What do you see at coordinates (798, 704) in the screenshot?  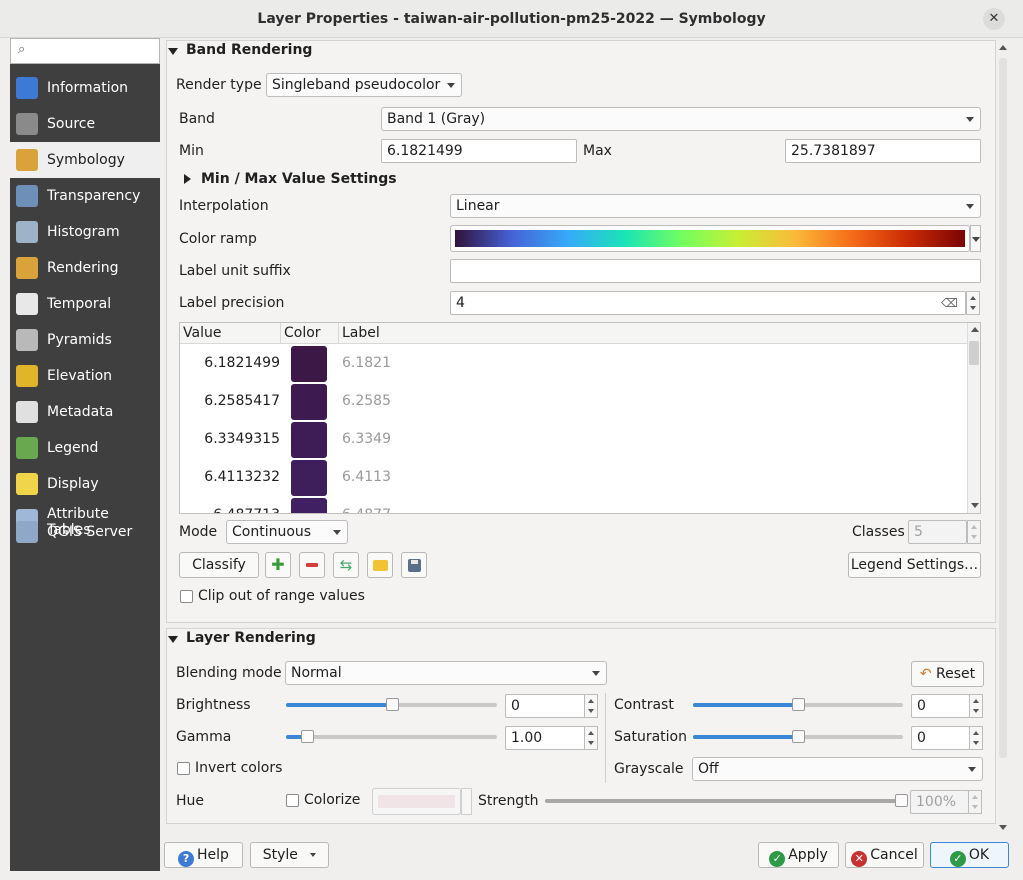 I see `contrast-slider-handle` at bounding box center [798, 704].